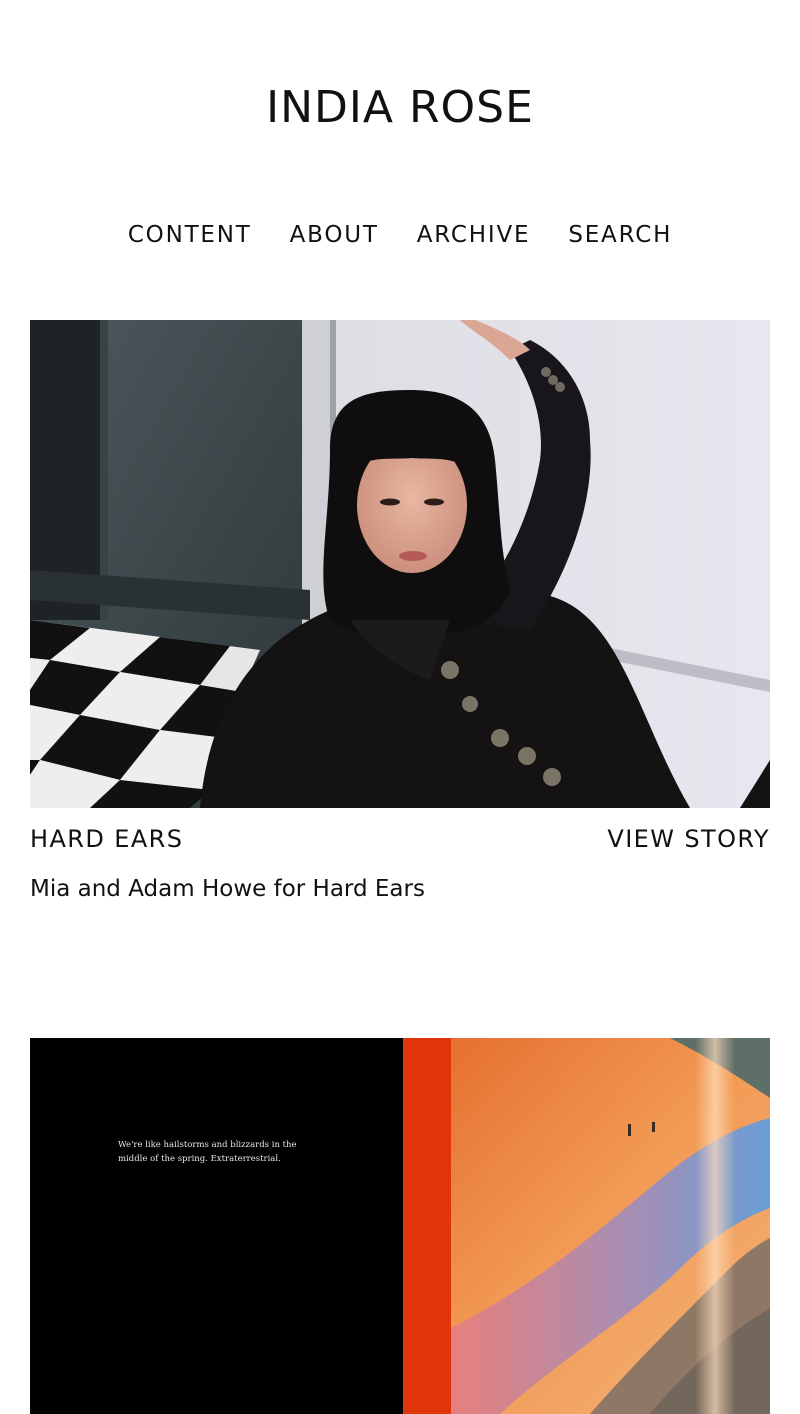  What do you see at coordinates (190, 235) in the screenshot?
I see `nav-item-content: CONTENT` at bounding box center [190, 235].